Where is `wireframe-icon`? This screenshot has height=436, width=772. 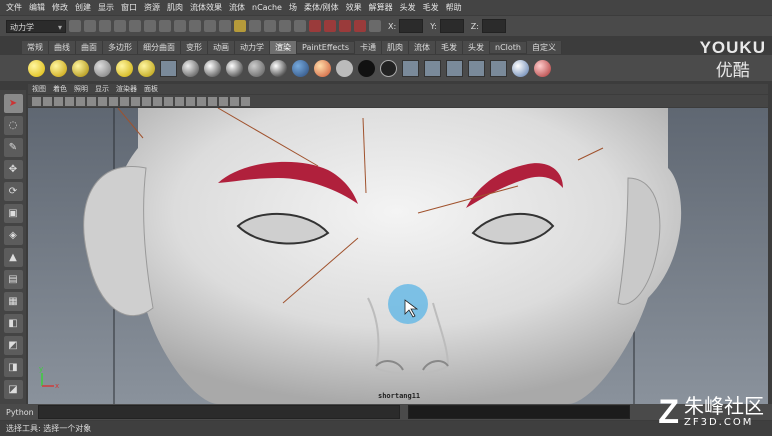 wireframe-icon is located at coordinates (157, 101).